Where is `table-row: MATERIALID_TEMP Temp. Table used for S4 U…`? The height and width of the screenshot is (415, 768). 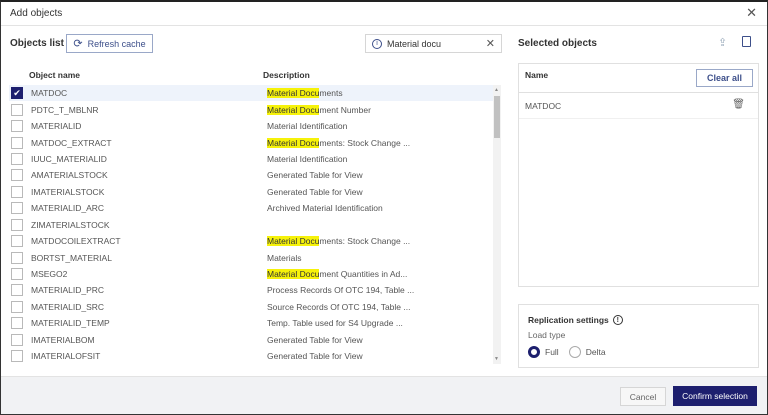
table-row: MATERIALID_TEMP Temp. Table used for S4 U… is located at coordinates (251, 323).